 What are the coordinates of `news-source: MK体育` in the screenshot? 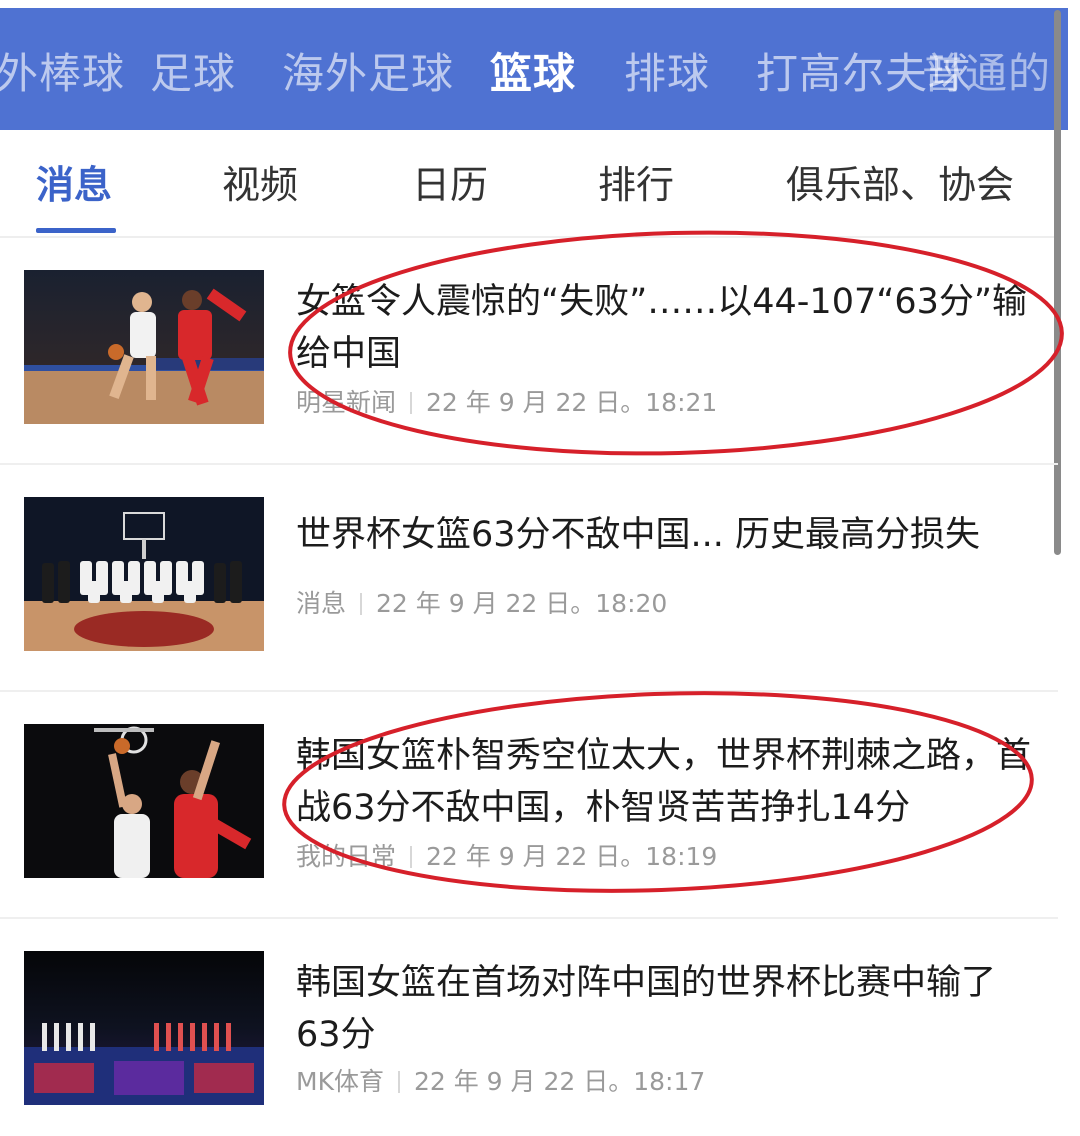 It's located at (340, 1081).